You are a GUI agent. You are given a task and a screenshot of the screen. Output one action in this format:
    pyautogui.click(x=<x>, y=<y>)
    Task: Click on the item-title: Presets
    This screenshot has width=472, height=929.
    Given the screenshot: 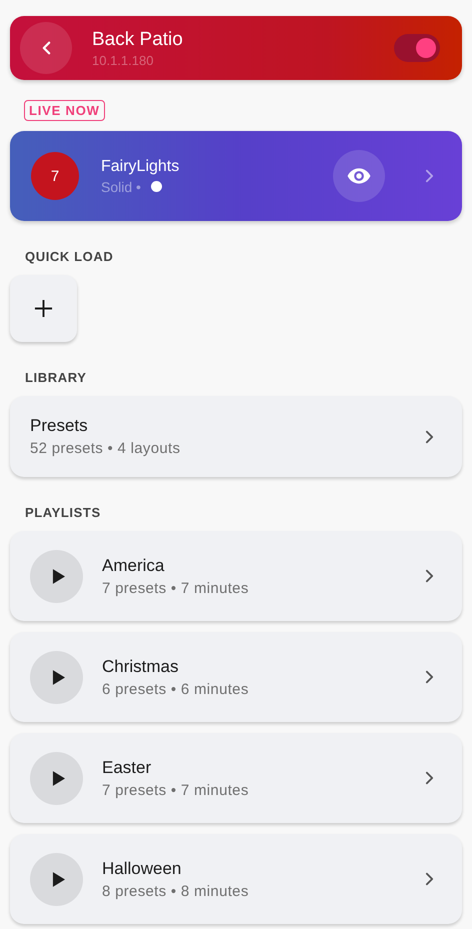 What is the action you would take?
    pyautogui.click(x=59, y=426)
    